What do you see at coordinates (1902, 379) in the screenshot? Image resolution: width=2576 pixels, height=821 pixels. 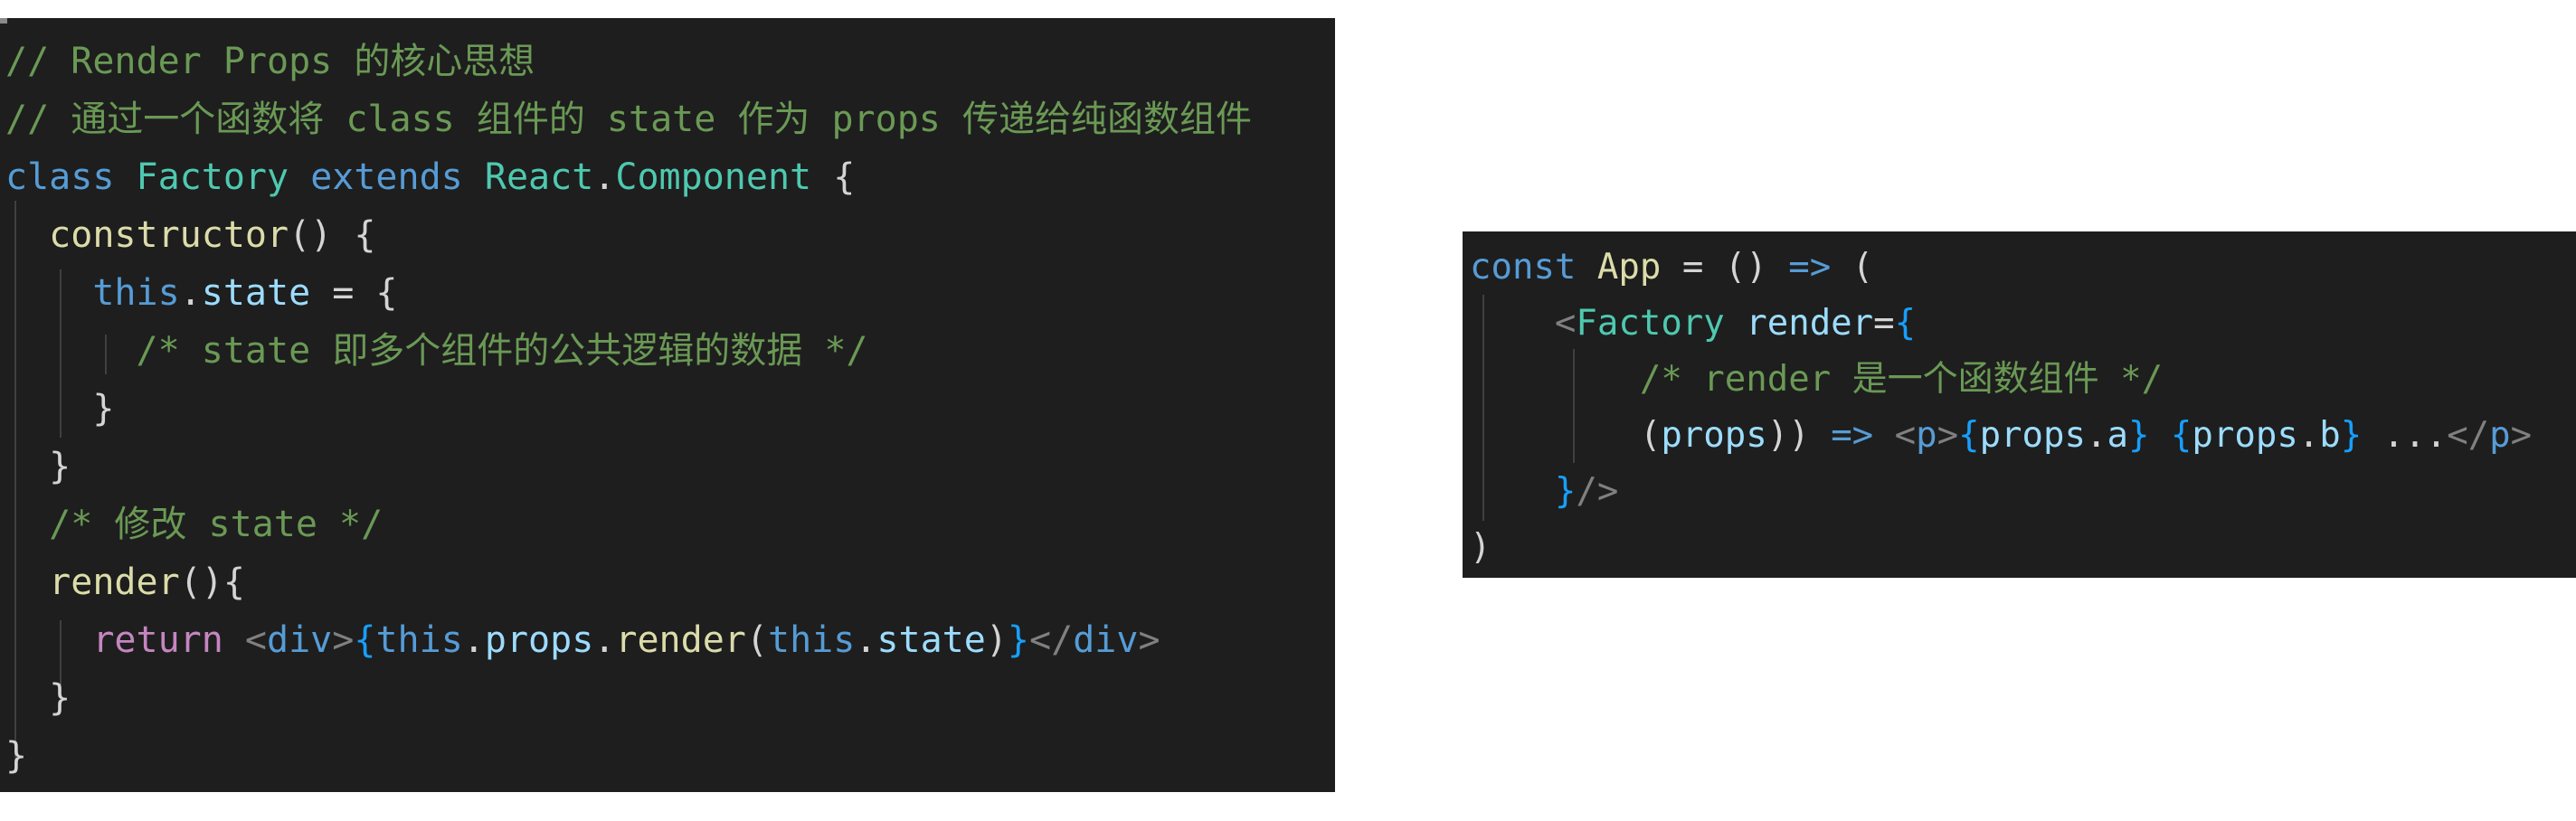 I see `code-token: /* render 是一个函数组件 */` at bounding box center [1902, 379].